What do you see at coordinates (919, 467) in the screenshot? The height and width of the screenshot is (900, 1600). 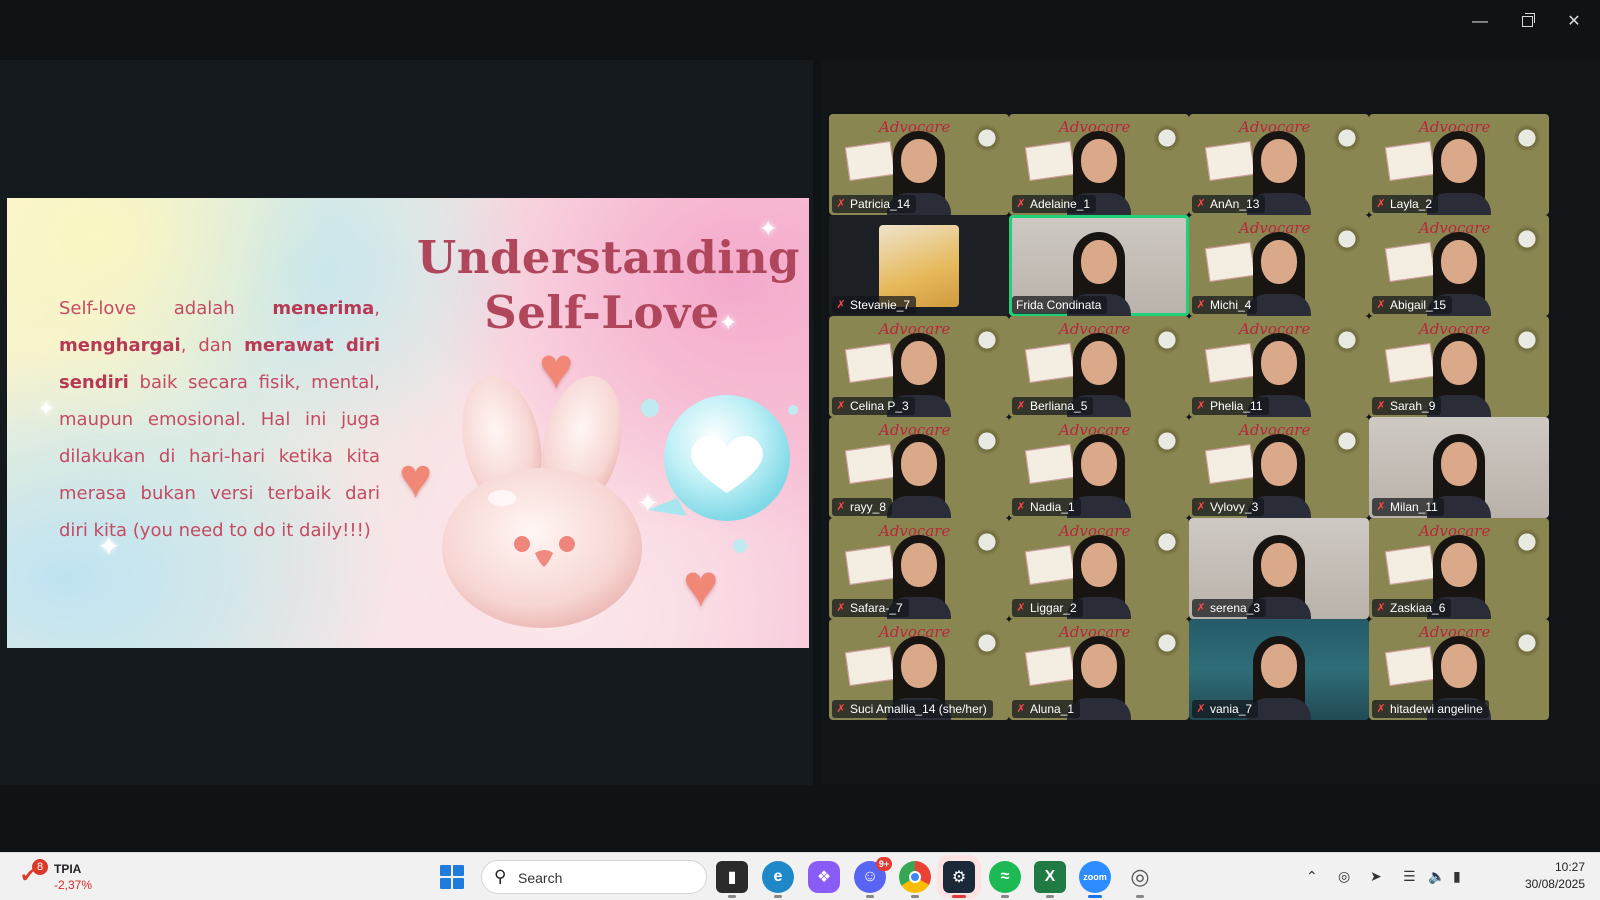 I see `participant-tile: Advocare ✗ rayy_8` at bounding box center [919, 467].